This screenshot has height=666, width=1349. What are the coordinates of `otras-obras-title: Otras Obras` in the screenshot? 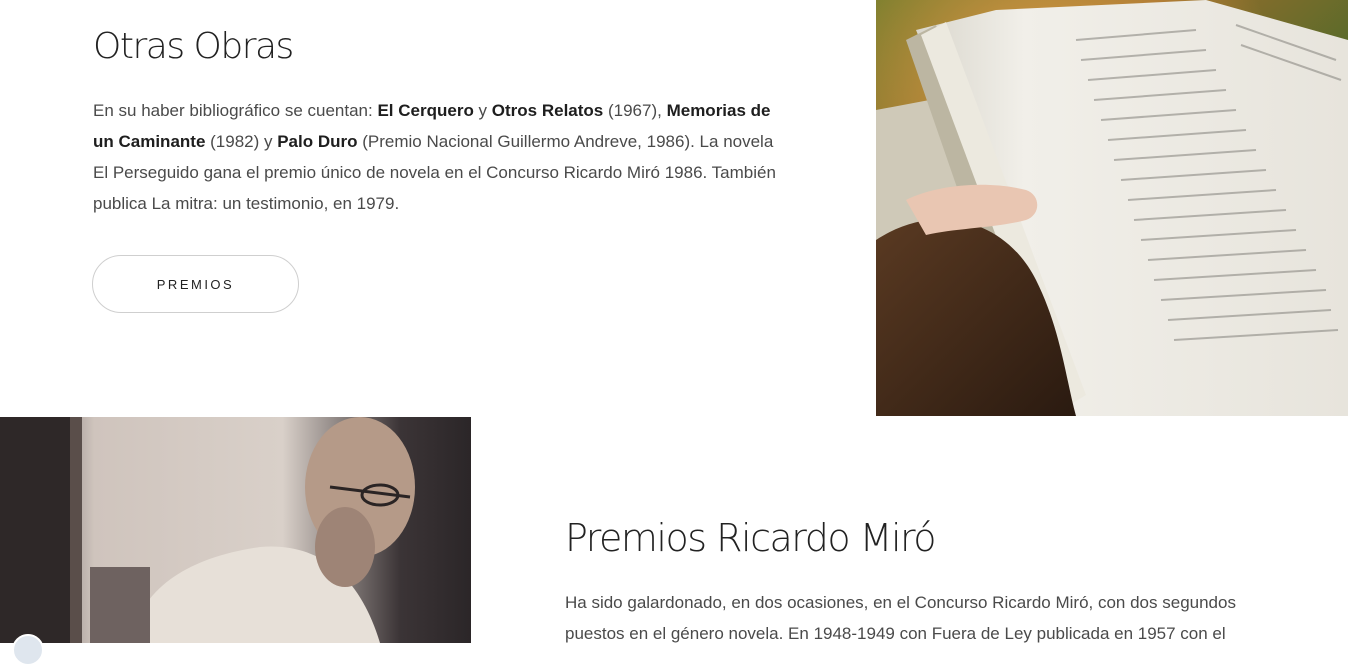 It's located at (193, 46).